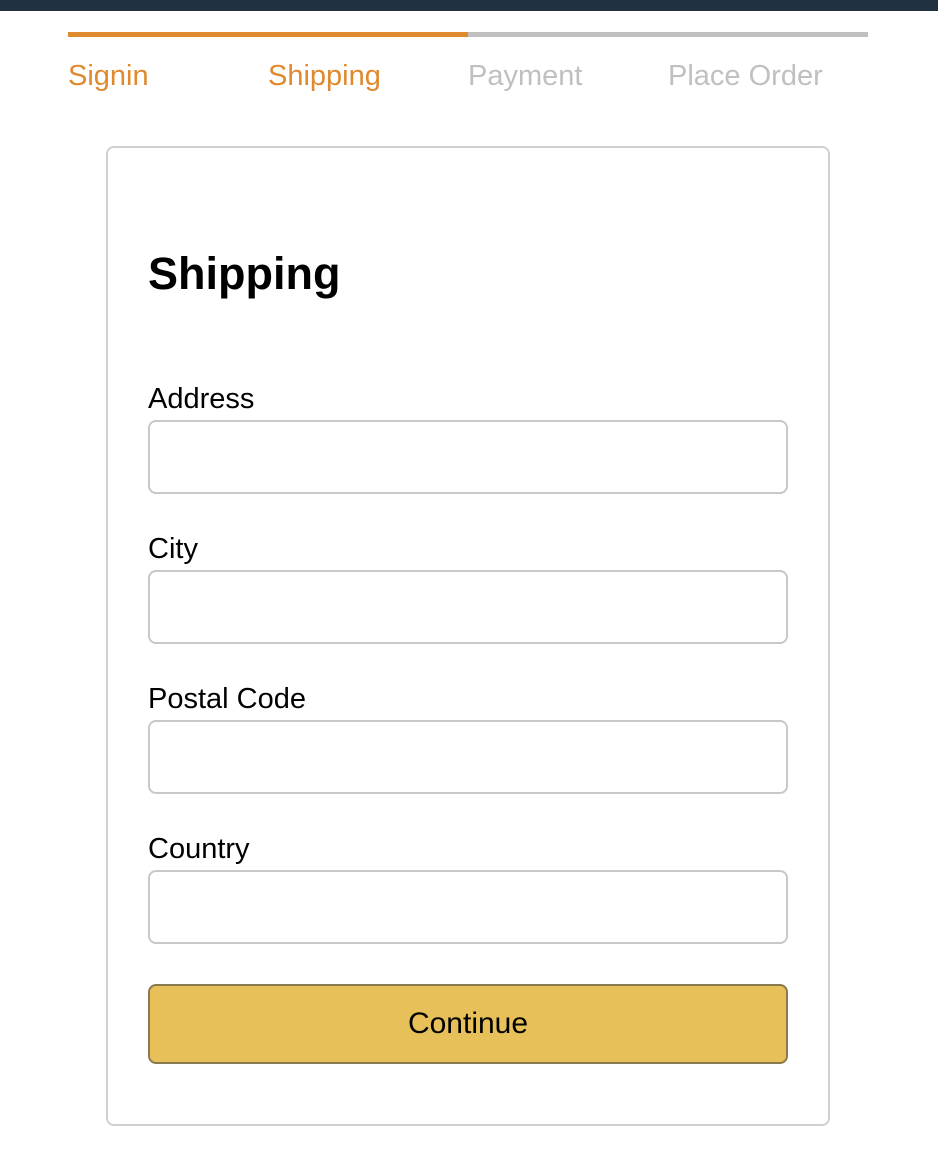  Describe the element at coordinates (168, 62) in the screenshot. I see `step-signin: Signin` at that location.